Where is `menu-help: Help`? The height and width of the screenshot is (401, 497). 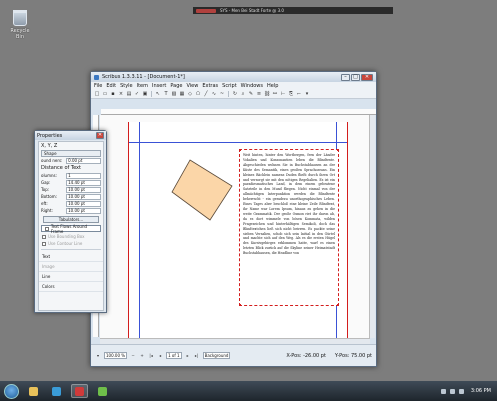 menu-help: Help is located at coordinates (272, 86).